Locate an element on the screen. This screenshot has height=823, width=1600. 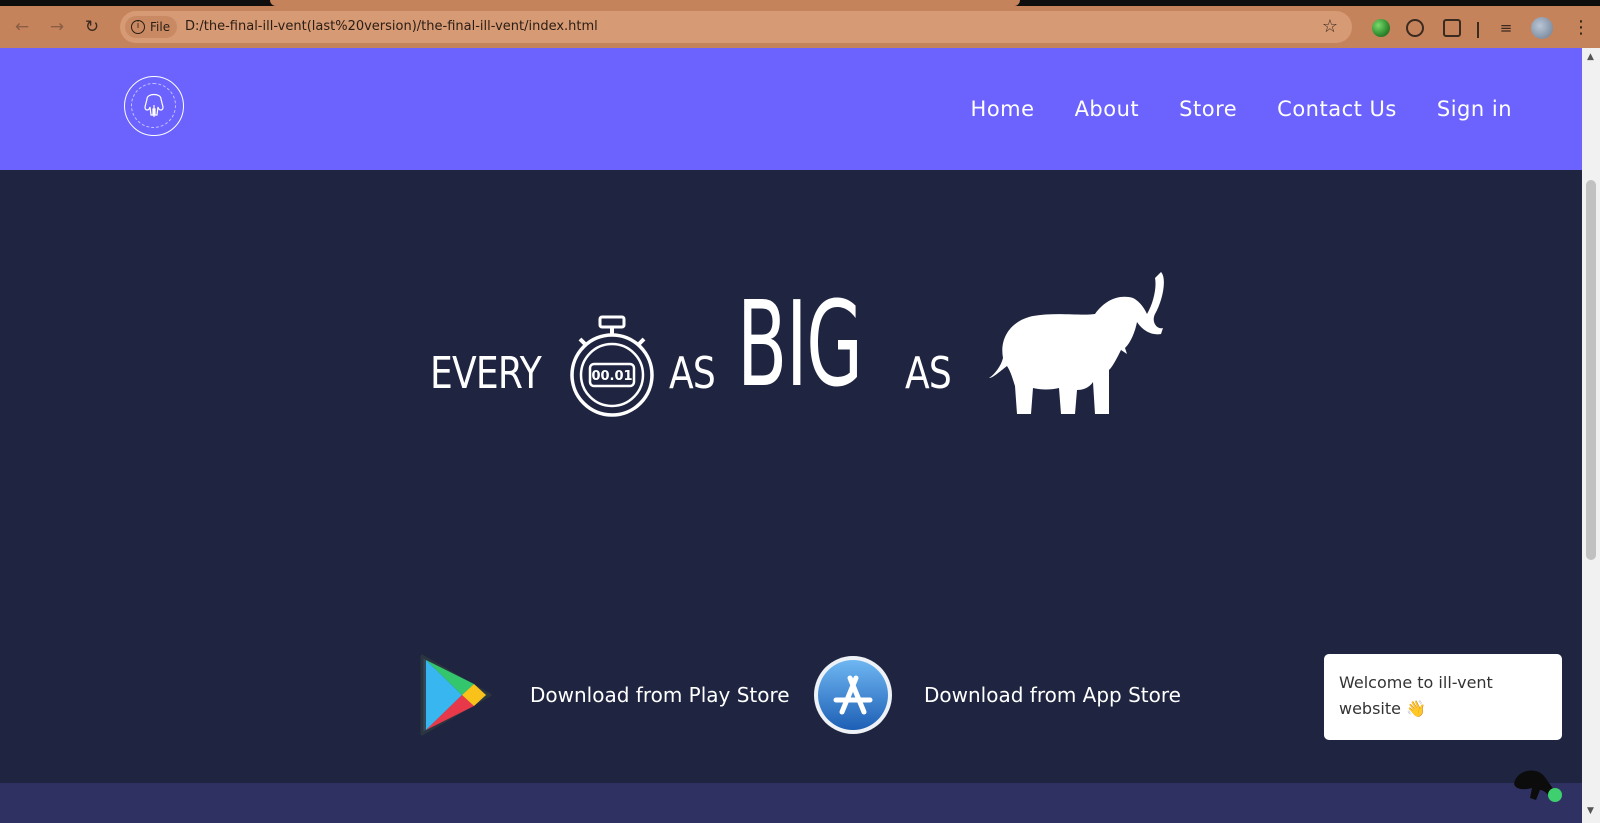
hero-word-every: EVERY is located at coordinates (486, 373).